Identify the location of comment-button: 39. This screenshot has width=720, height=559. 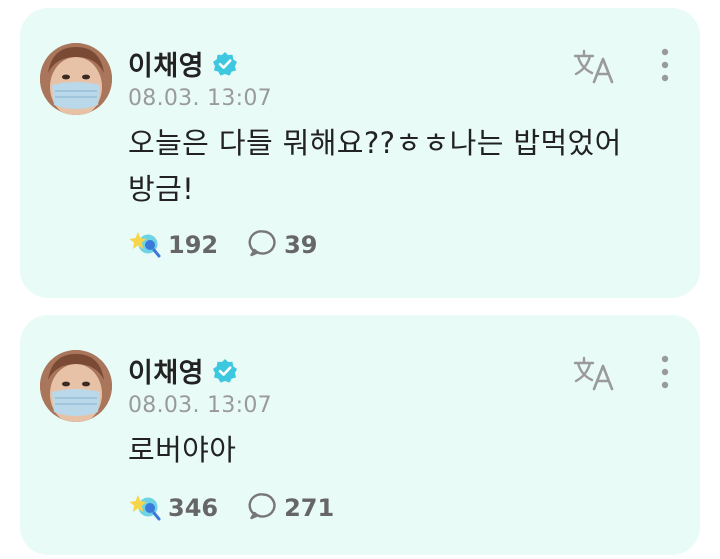
(283, 245).